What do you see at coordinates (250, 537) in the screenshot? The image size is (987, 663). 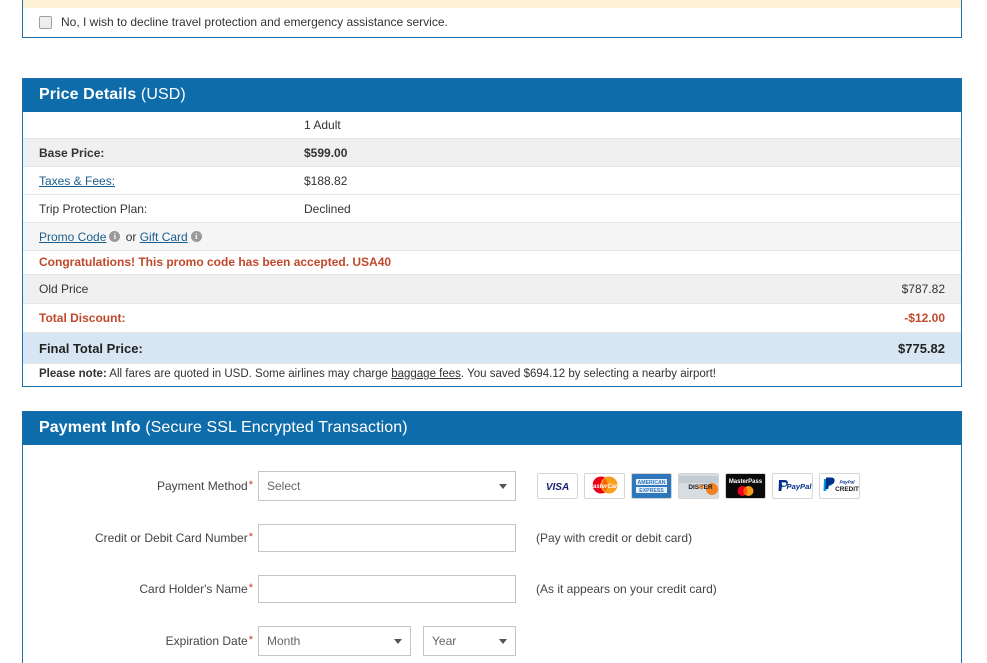 I see `card-number-required-marker: *` at bounding box center [250, 537].